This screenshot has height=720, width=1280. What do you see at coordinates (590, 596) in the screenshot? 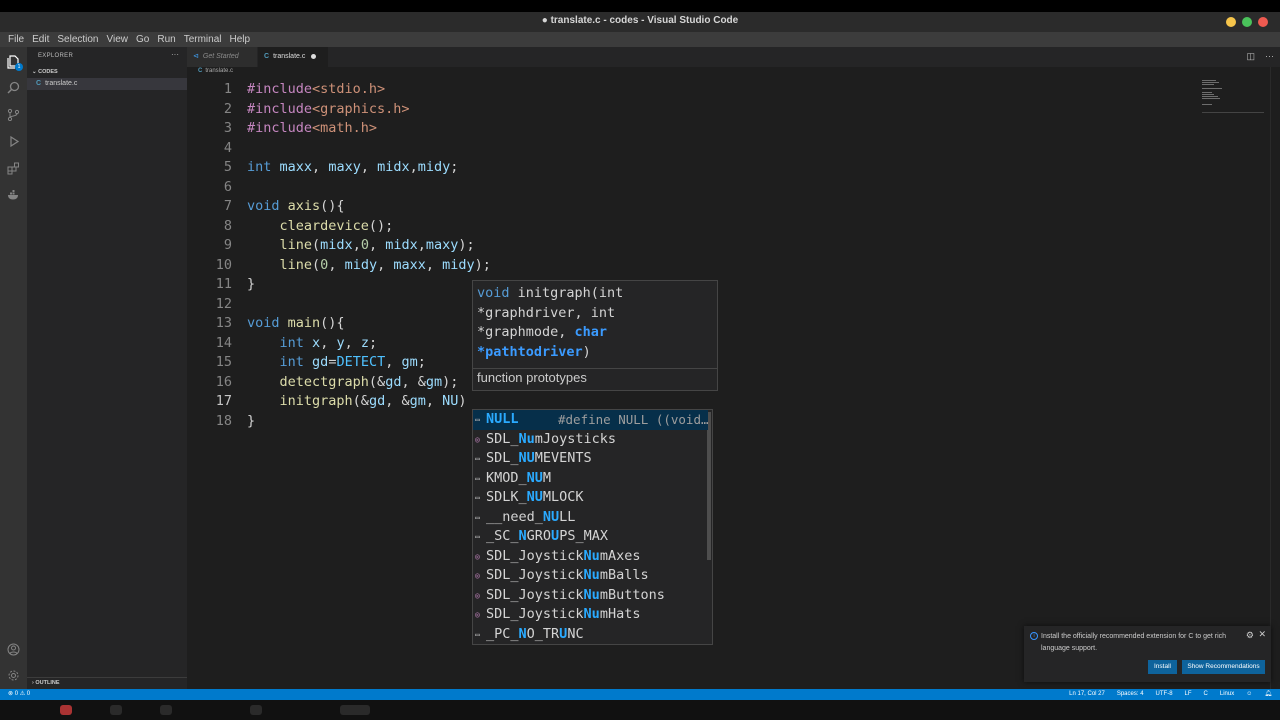
I see `suggestion-item: ◎ SDL_JoystickNumButtons` at bounding box center [590, 596].